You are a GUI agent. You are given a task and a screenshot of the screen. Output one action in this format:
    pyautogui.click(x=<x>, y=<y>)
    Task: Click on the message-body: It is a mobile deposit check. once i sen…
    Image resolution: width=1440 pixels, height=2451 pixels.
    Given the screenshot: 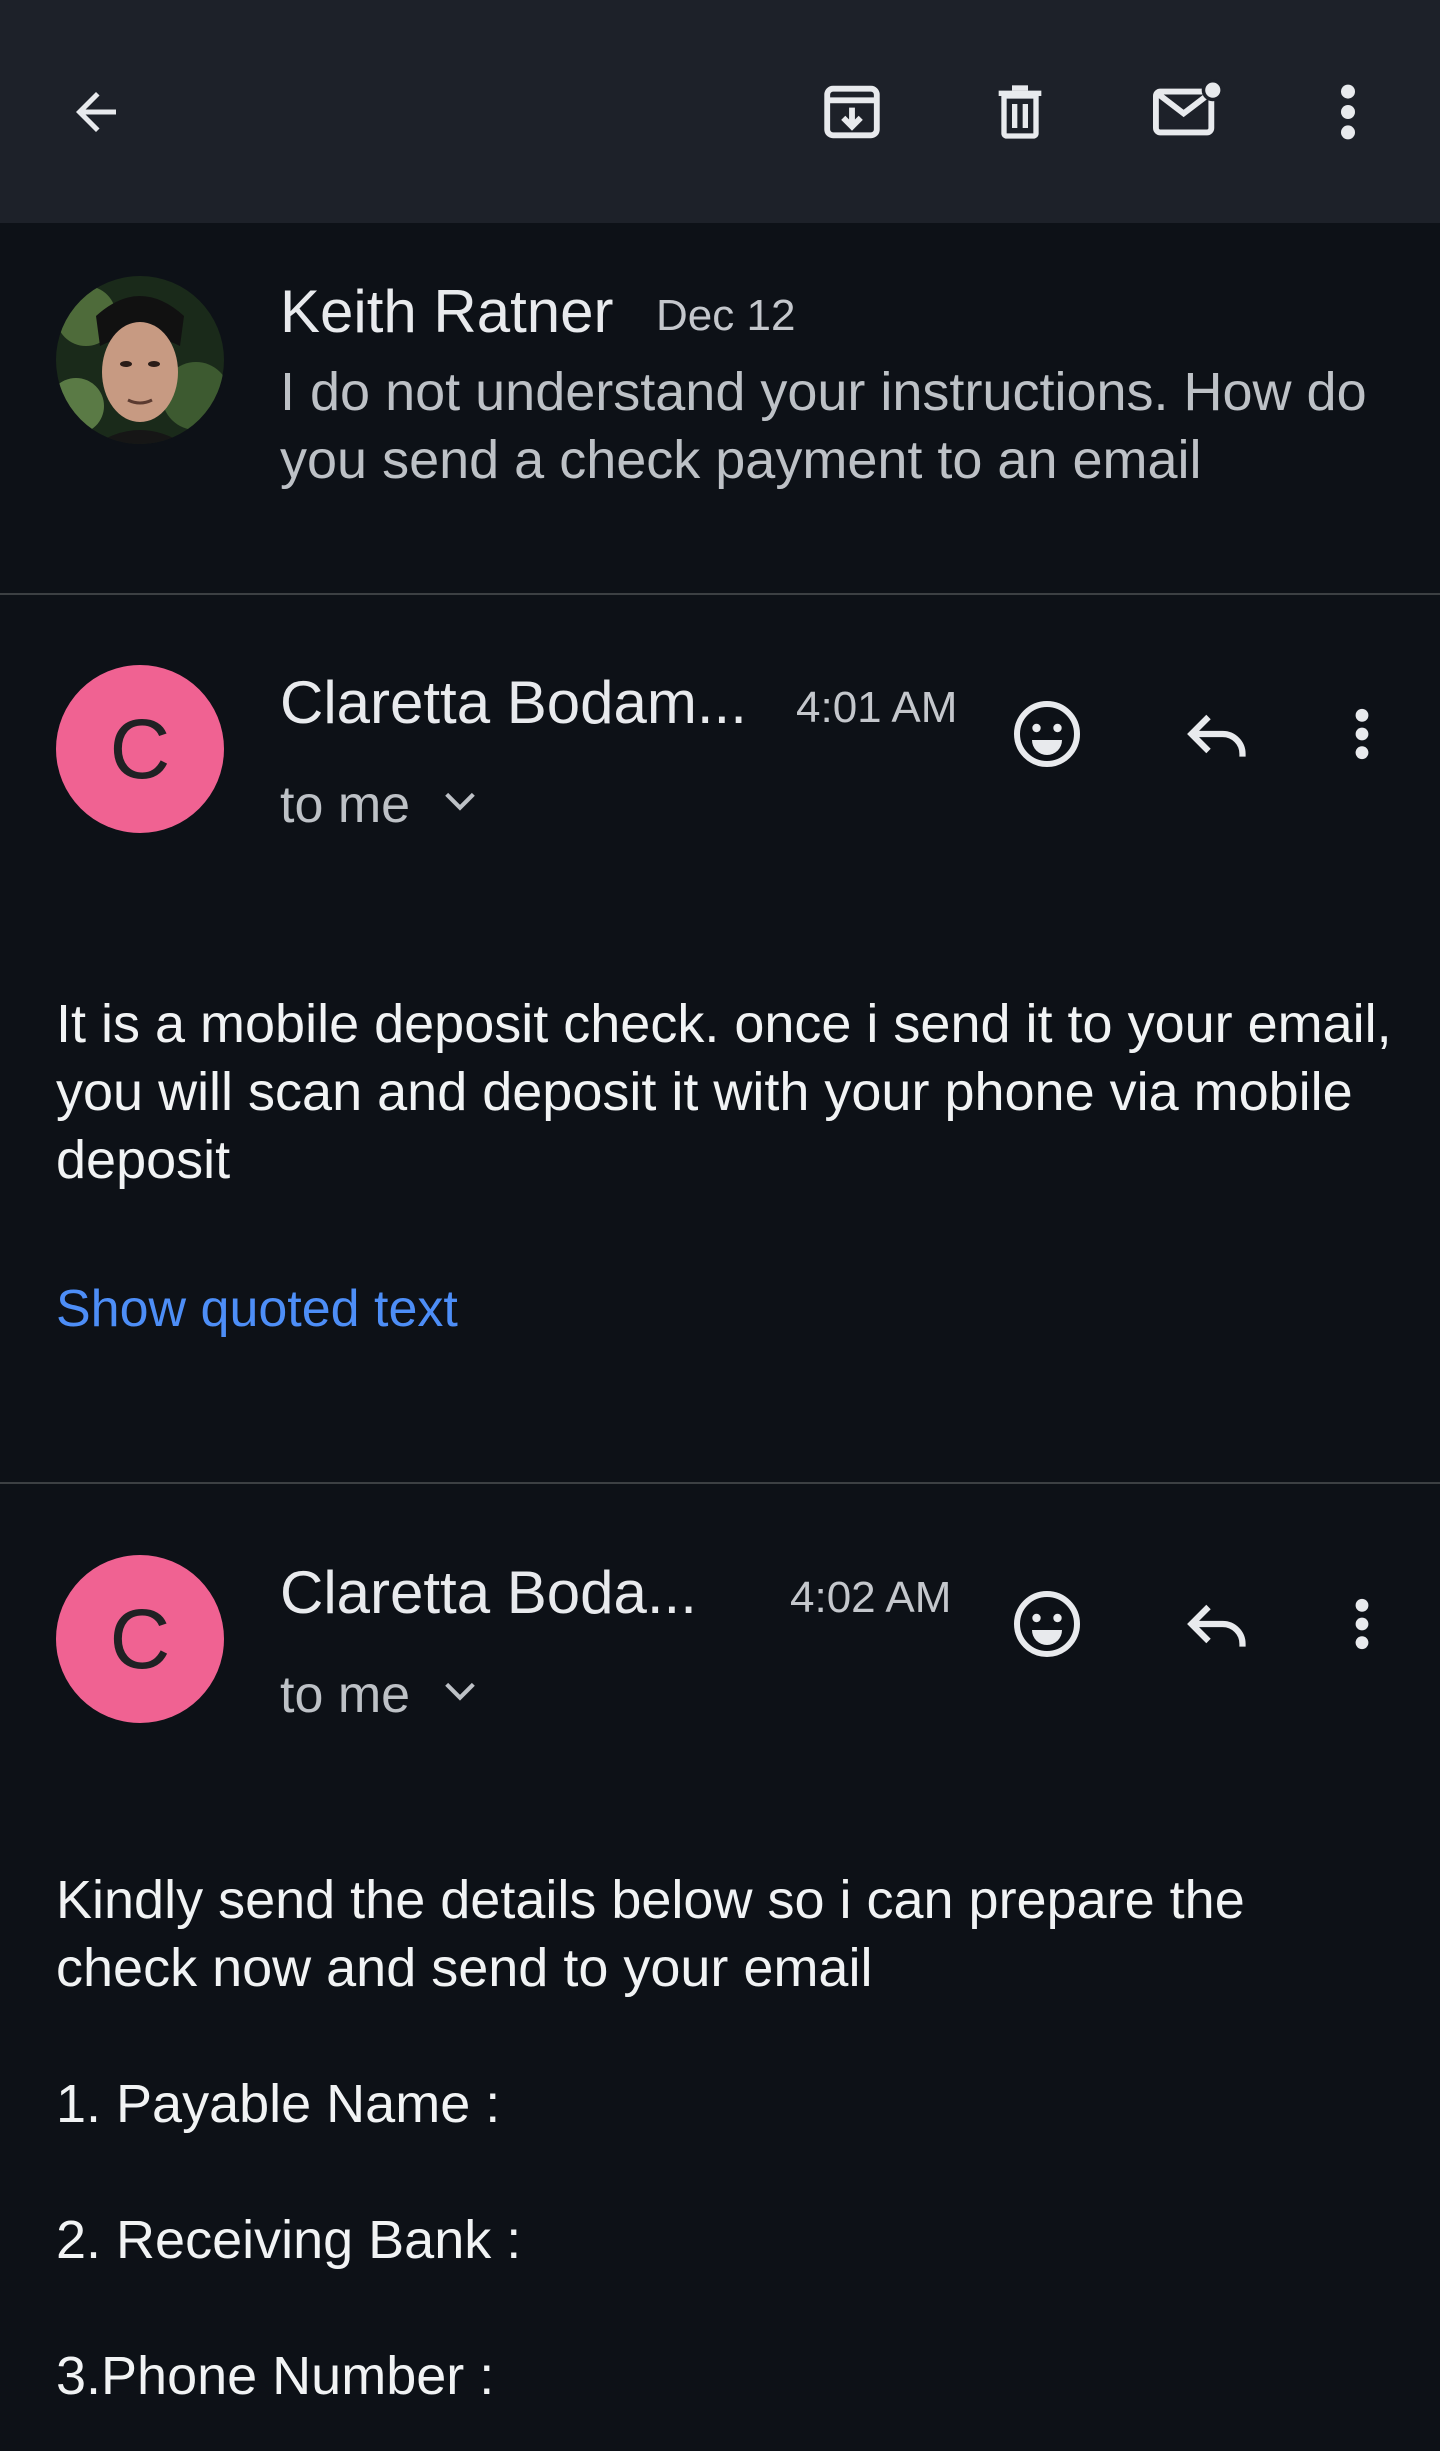 What is the action you would take?
    pyautogui.click(x=724, y=1092)
    